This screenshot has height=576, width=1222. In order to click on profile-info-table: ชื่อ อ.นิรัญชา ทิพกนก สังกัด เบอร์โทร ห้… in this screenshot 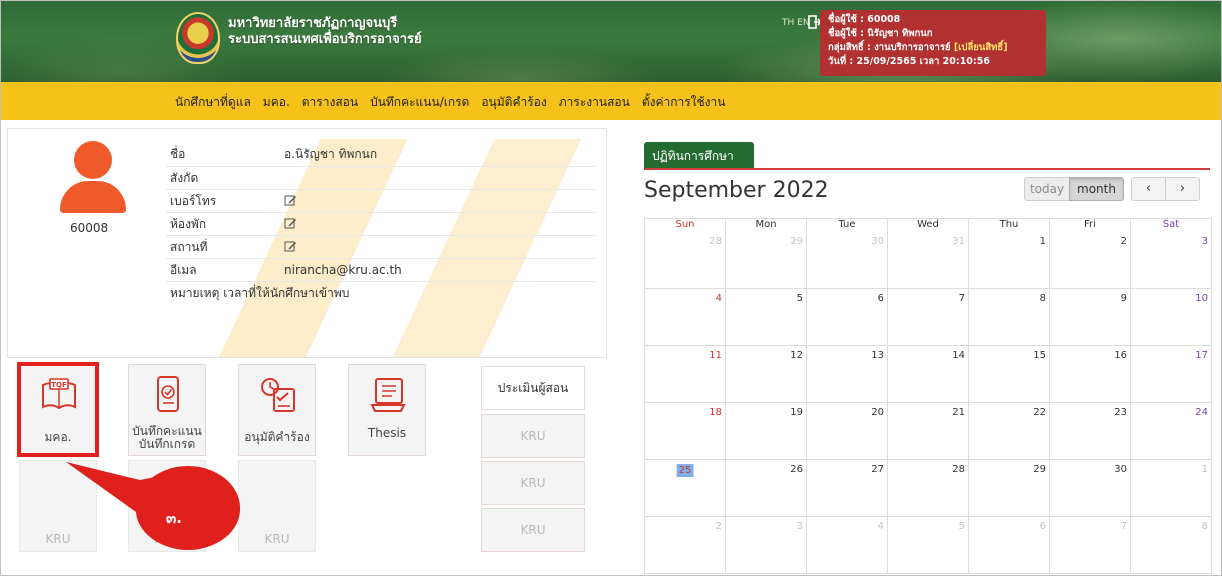, I will do `click(381, 223)`.